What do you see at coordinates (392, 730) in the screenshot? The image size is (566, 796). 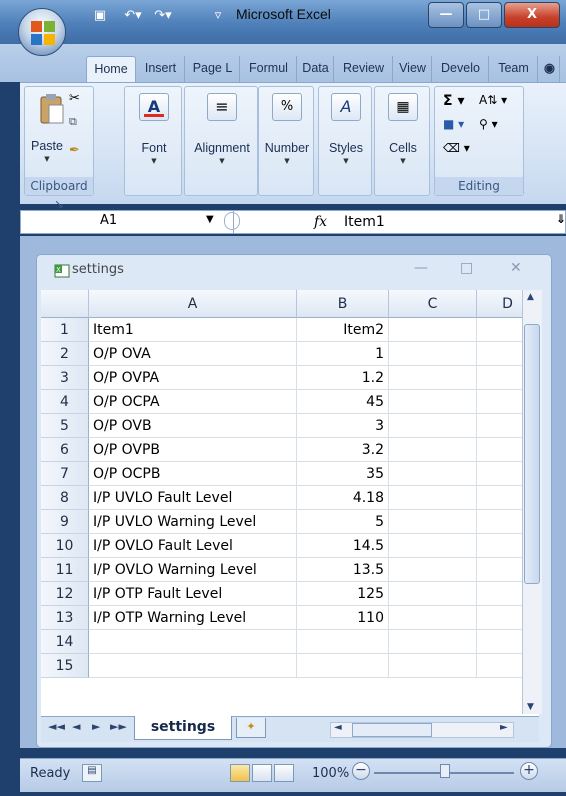 I see `horizontal-scroll-thumb` at bounding box center [392, 730].